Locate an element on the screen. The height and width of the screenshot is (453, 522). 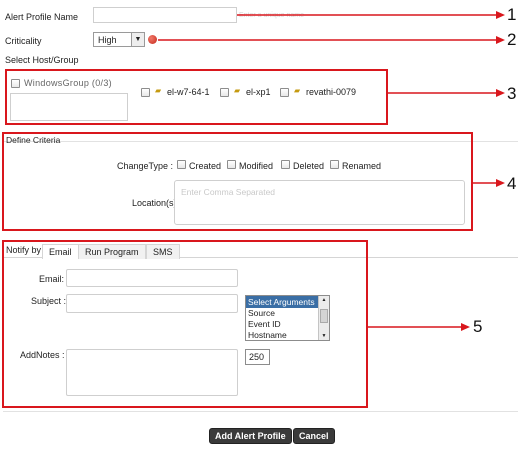
callout-number: 5 is located at coordinates (478, 326).